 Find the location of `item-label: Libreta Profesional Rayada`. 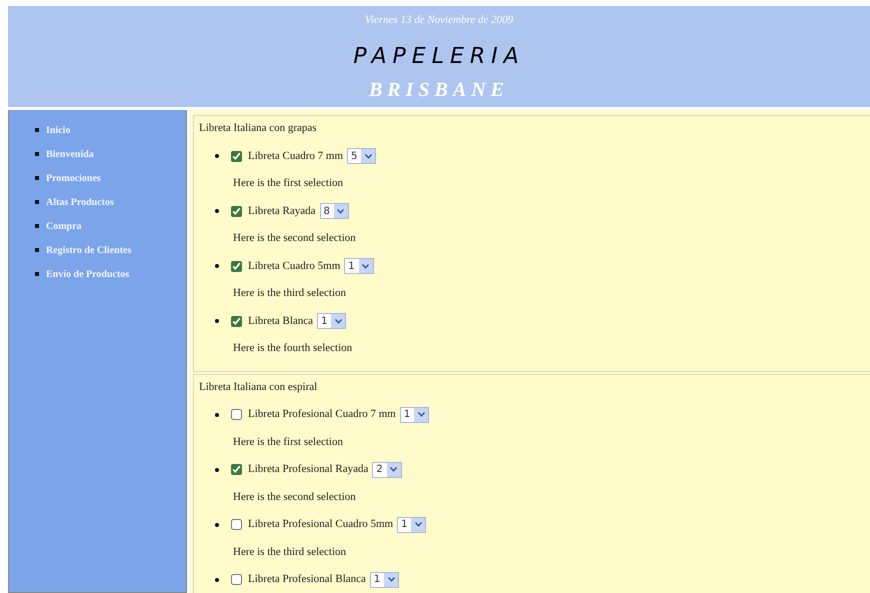

item-label: Libreta Profesional Rayada is located at coordinates (308, 470).